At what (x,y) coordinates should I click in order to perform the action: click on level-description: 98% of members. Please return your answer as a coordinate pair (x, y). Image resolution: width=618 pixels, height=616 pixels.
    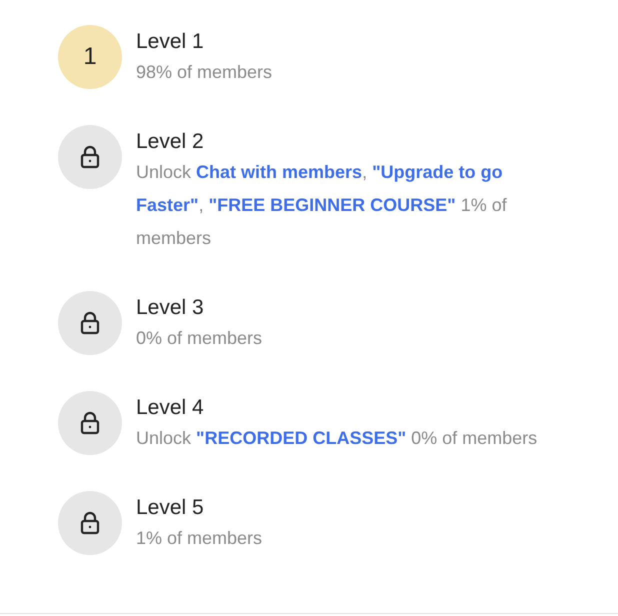
    Looking at the image, I should click on (205, 72).